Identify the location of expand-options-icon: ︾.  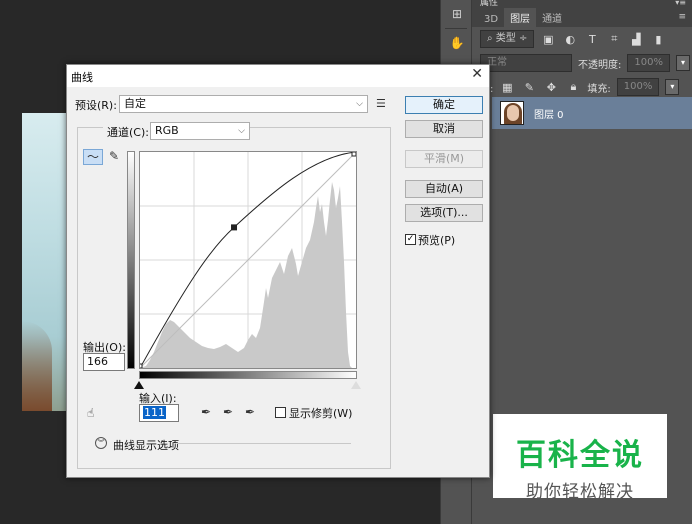
(101, 443).